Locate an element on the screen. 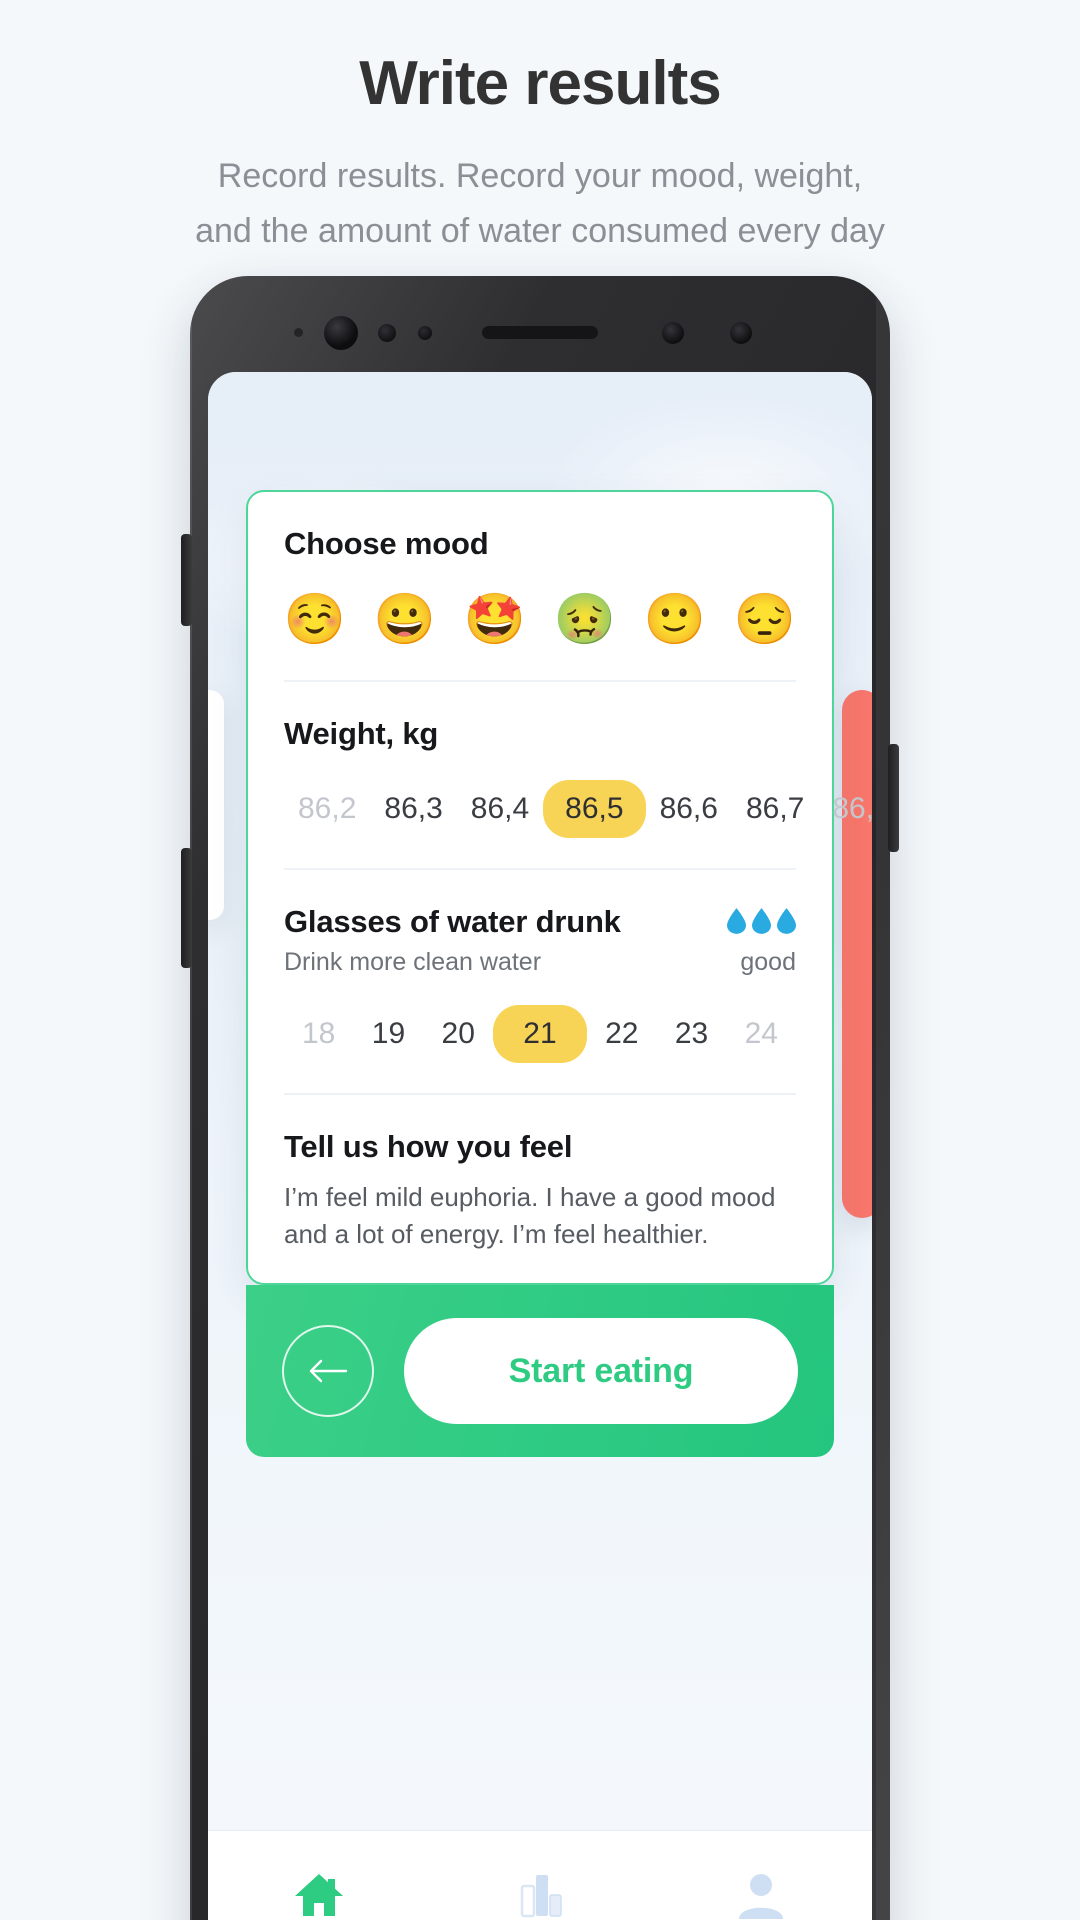 This screenshot has height=1920, width=1080. ambient-light-sensor-icon is located at coordinates (425, 333).